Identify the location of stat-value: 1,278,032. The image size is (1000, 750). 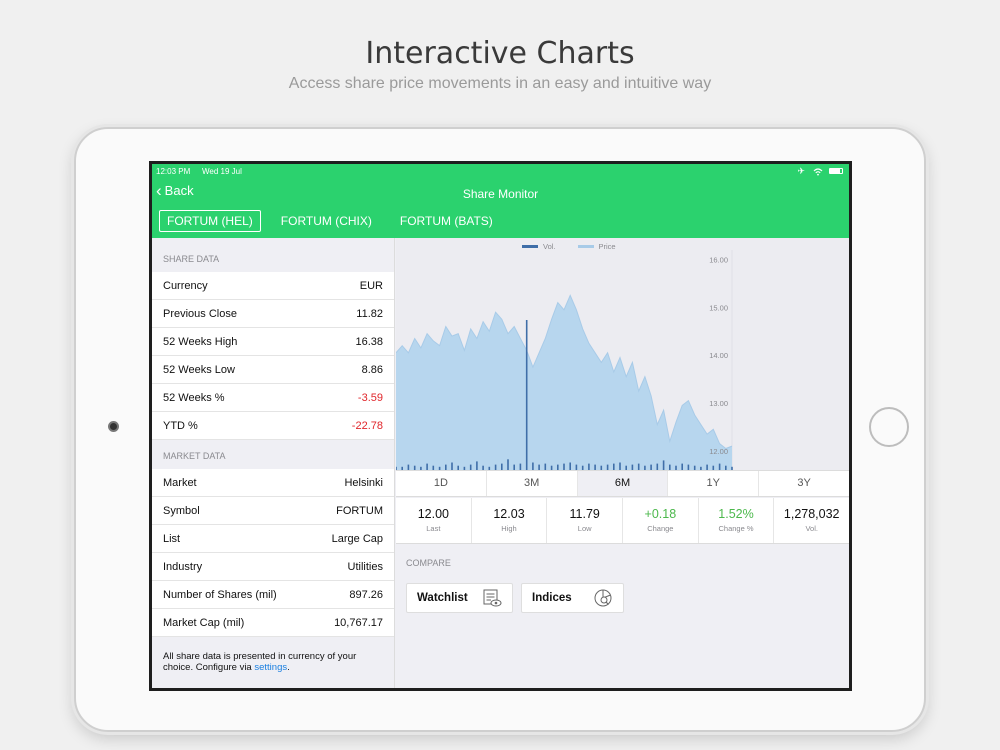
(811, 514).